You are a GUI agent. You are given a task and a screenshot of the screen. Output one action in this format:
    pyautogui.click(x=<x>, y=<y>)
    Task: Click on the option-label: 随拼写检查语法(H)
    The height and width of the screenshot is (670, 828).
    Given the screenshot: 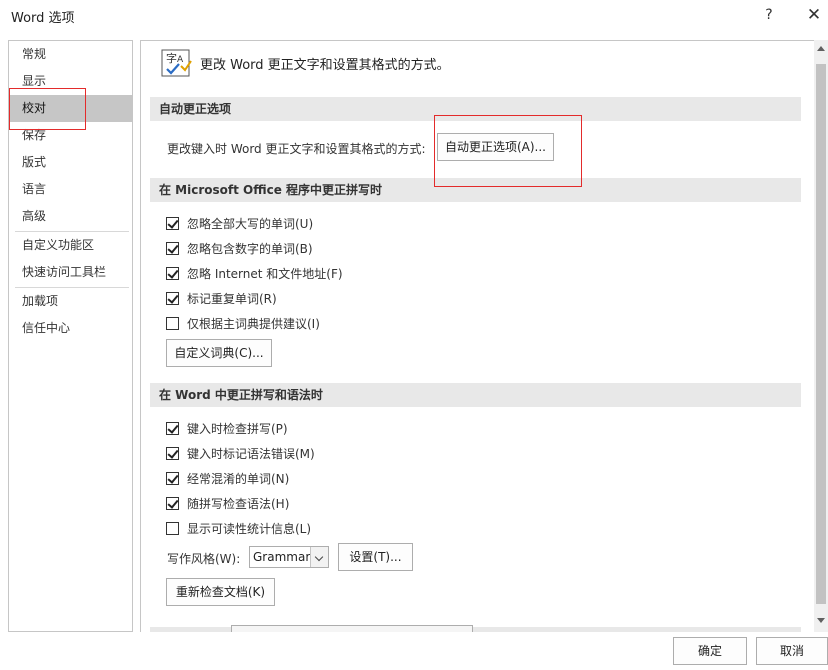 What is the action you would take?
    pyautogui.click(x=238, y=503)
    